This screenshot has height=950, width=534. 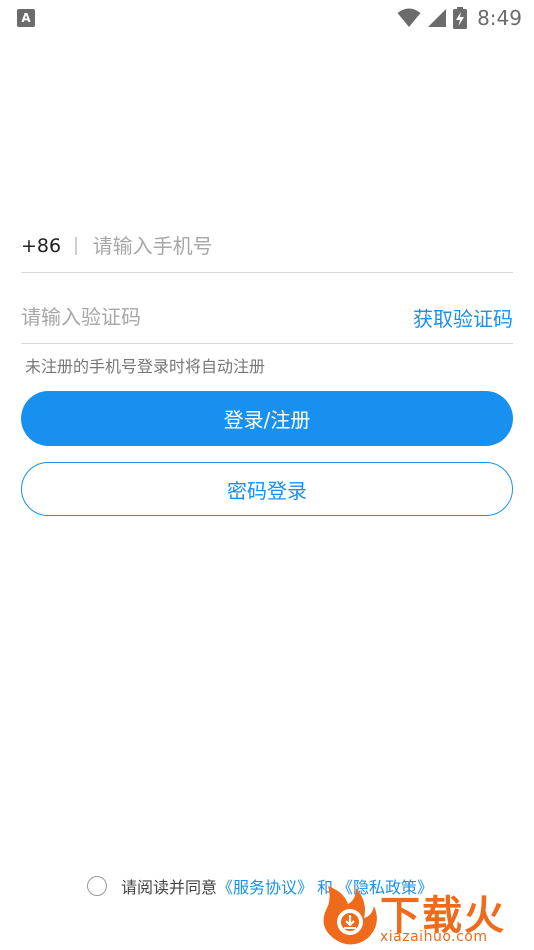 What do you see at coordinates (26, 18) in the screenshot?
I see `app-notification-icon: A` at bounding box center [26, 18].